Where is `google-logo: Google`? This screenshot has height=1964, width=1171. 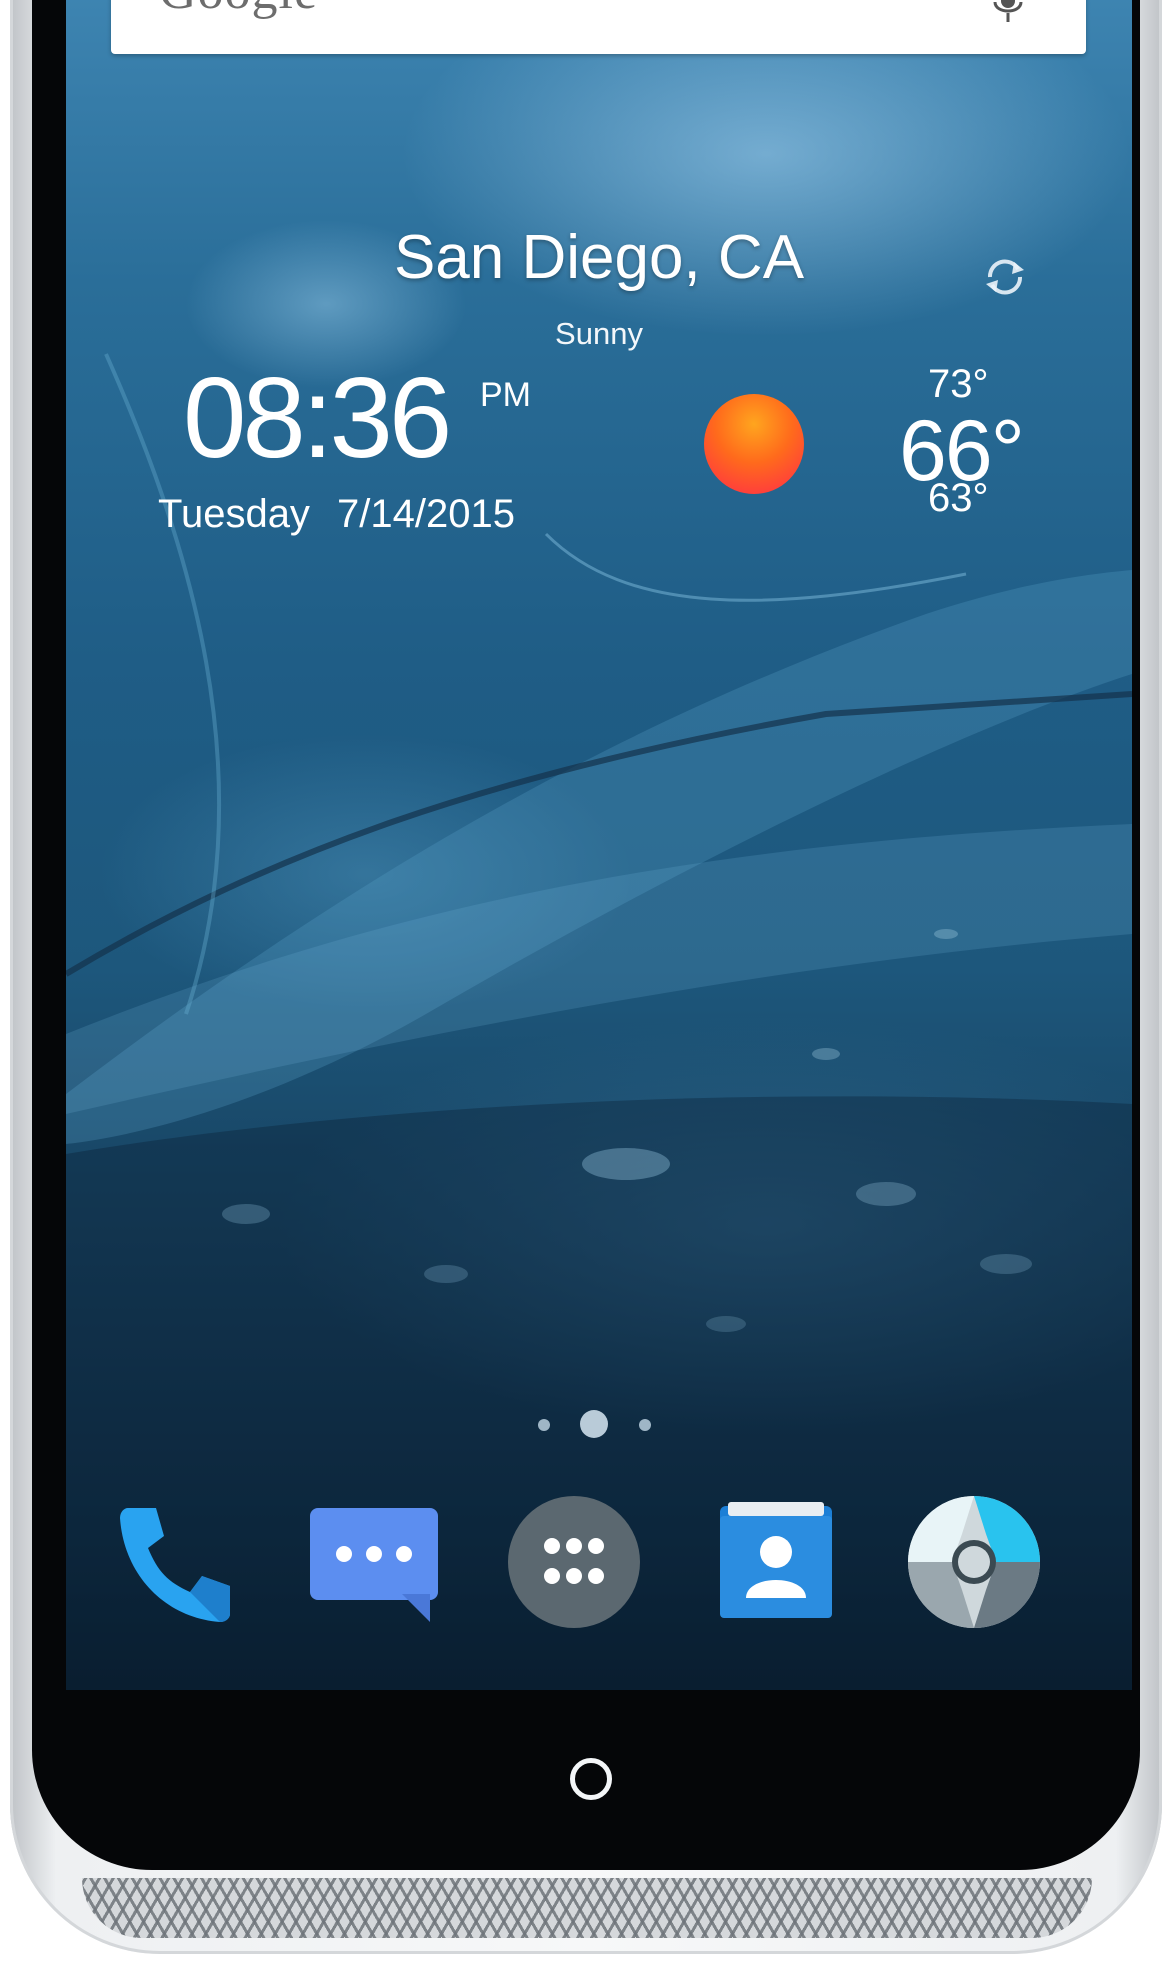 google-logo: Google is located at coordinates (238, 10).